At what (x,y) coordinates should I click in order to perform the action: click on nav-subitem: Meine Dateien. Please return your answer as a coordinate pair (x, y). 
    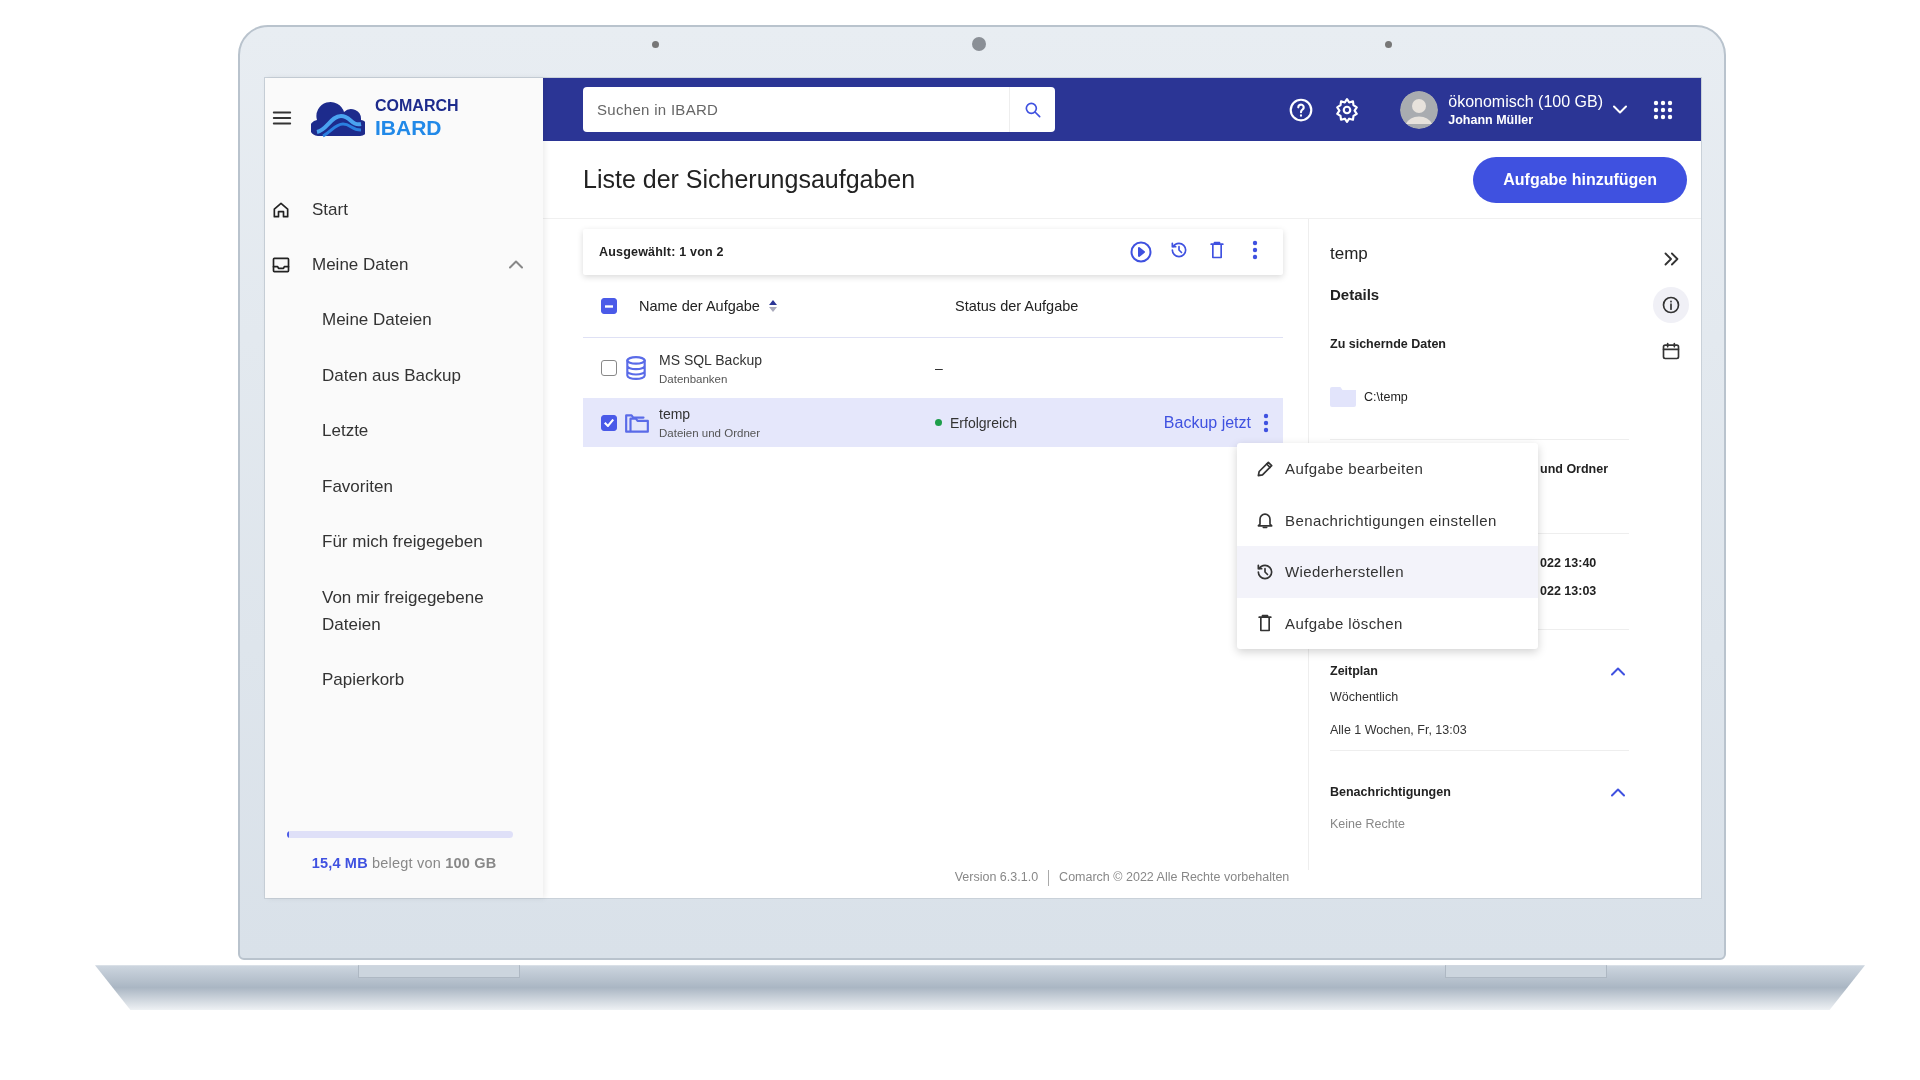
    Looking at the image, I should click on (404, 320).